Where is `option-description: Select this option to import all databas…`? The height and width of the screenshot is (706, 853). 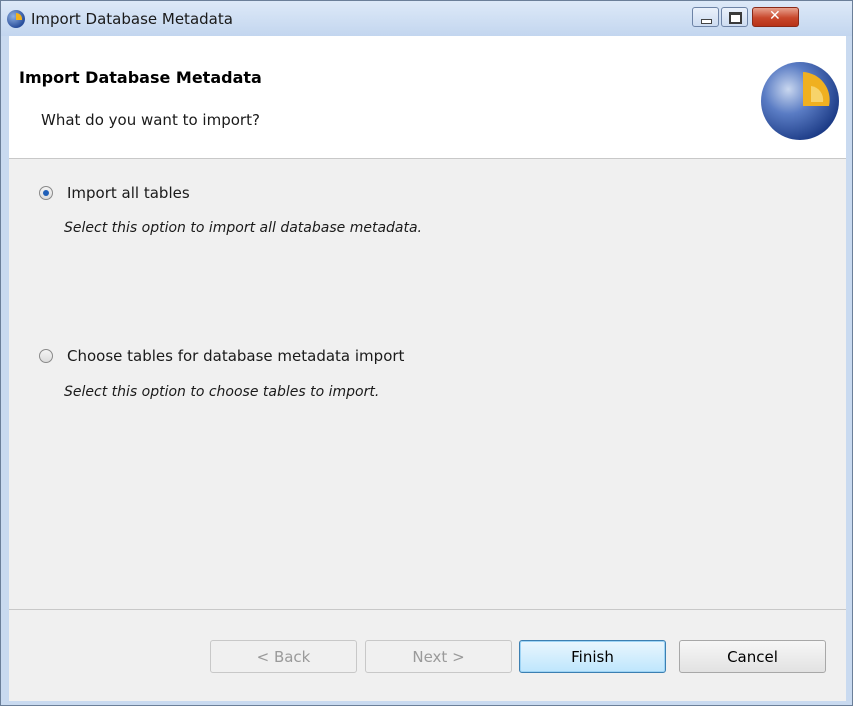
option-description: Select this option to import all databas… is located at coordinates (243, 228).